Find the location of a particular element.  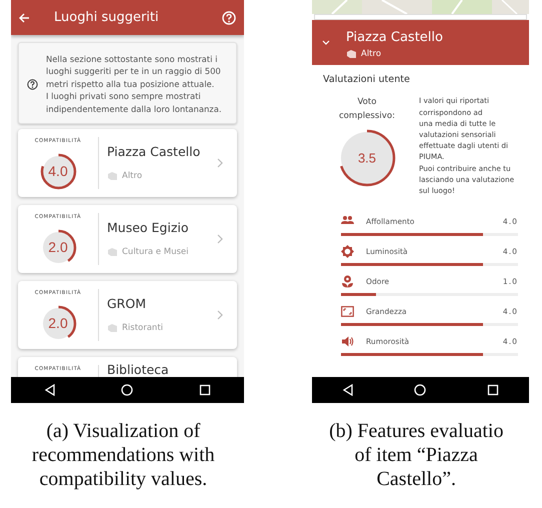

place-category: Cultura e Musei is located at coordinates (155, 252).